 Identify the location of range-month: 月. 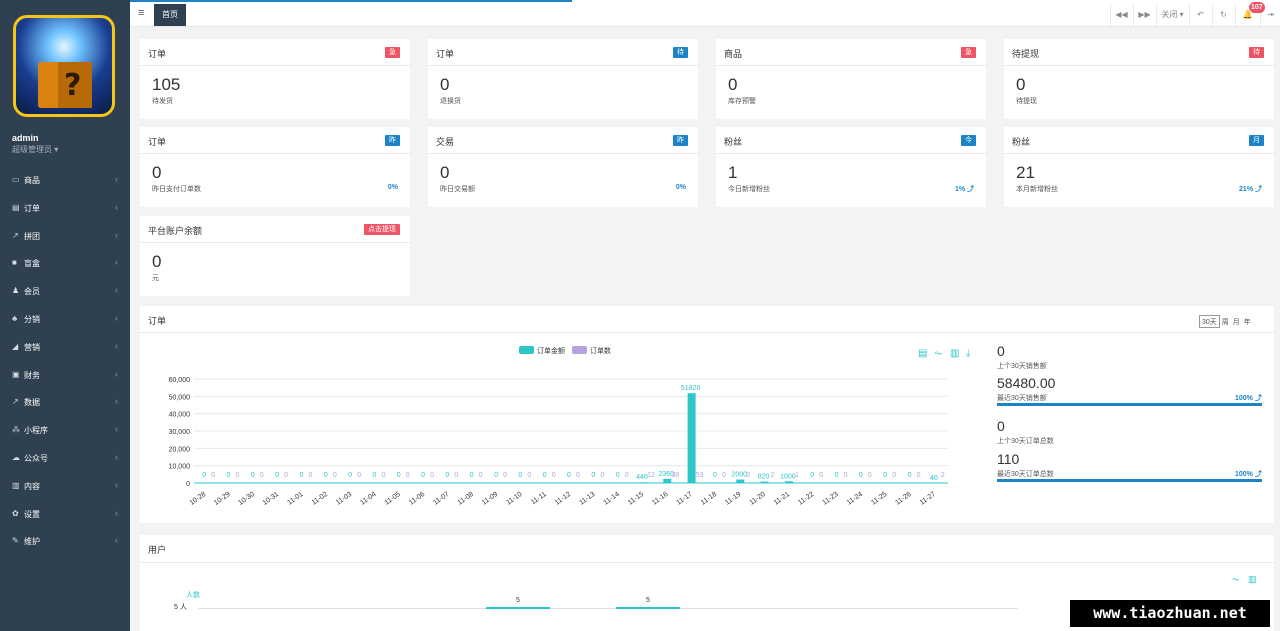
(1236, 322).